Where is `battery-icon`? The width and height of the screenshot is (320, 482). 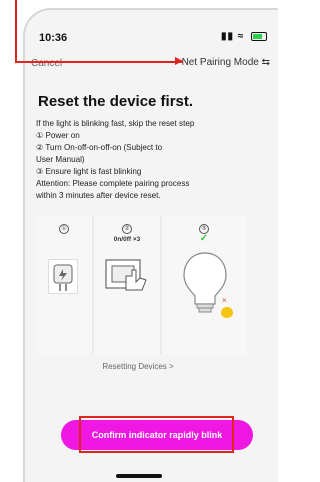
battery-icon is located at coordinates (259, 36).